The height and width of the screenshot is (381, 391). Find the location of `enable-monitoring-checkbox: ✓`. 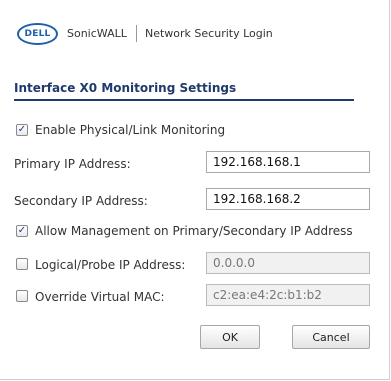

enable-monitoring-checkbox: ✓ is located at coordinates (22, 130).